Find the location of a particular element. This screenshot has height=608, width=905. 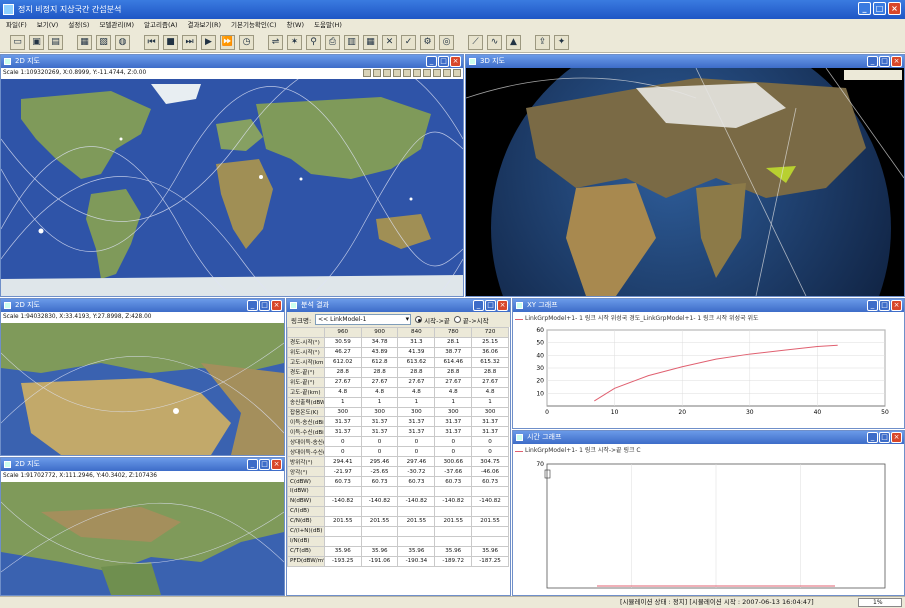

table-cell: -46.06 is located at coordinates (490, 472).